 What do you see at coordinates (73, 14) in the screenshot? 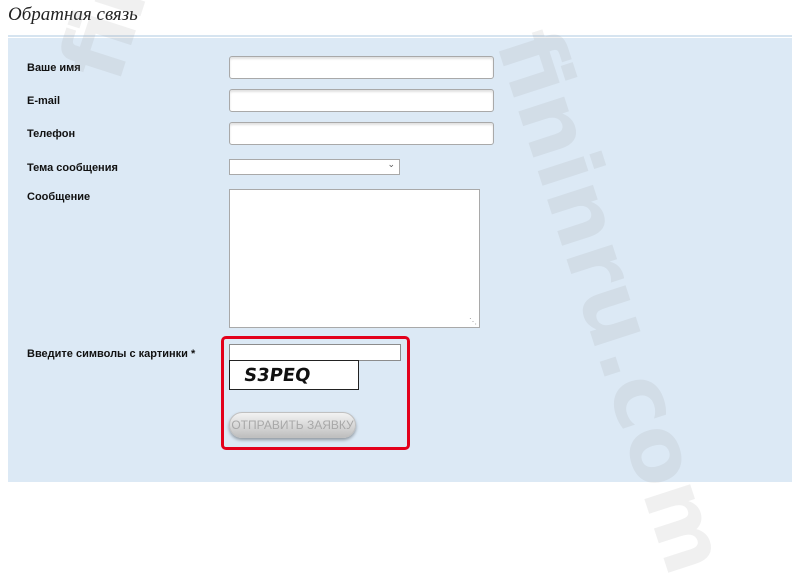
I see `page-title: Обратная связь` at bounding box center [73, 14].